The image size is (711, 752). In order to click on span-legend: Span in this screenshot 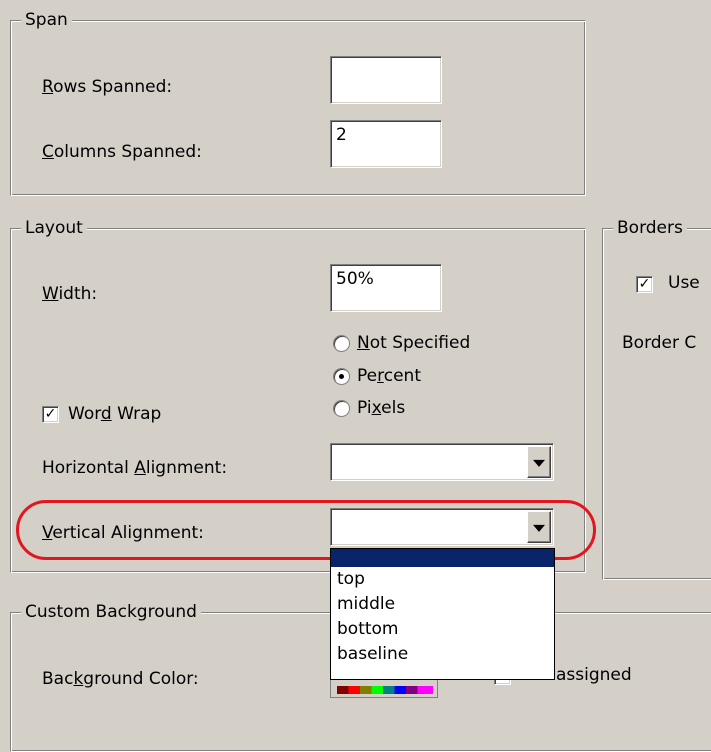, I will do `click(46, 20)`.